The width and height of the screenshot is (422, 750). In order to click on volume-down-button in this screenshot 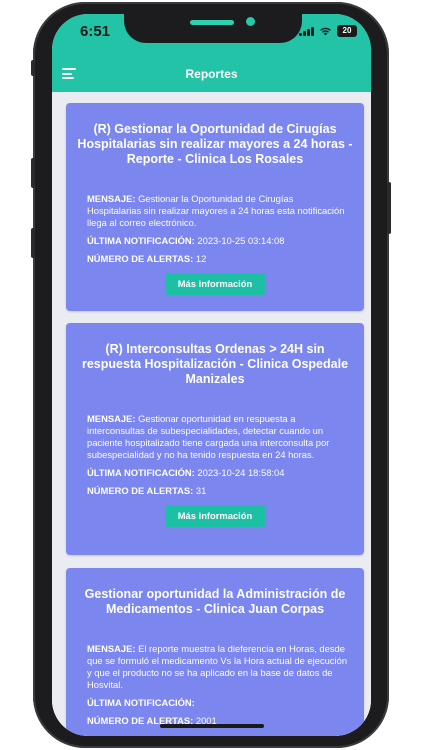, I will do `click(33, 243)`.